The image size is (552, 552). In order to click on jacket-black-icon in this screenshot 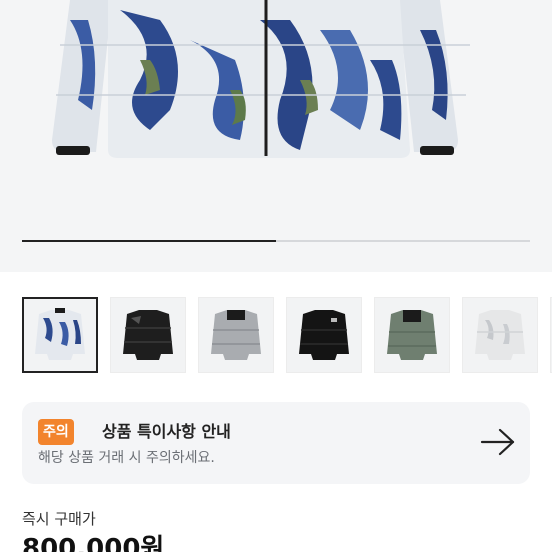, I will do `click(148, 335)`.